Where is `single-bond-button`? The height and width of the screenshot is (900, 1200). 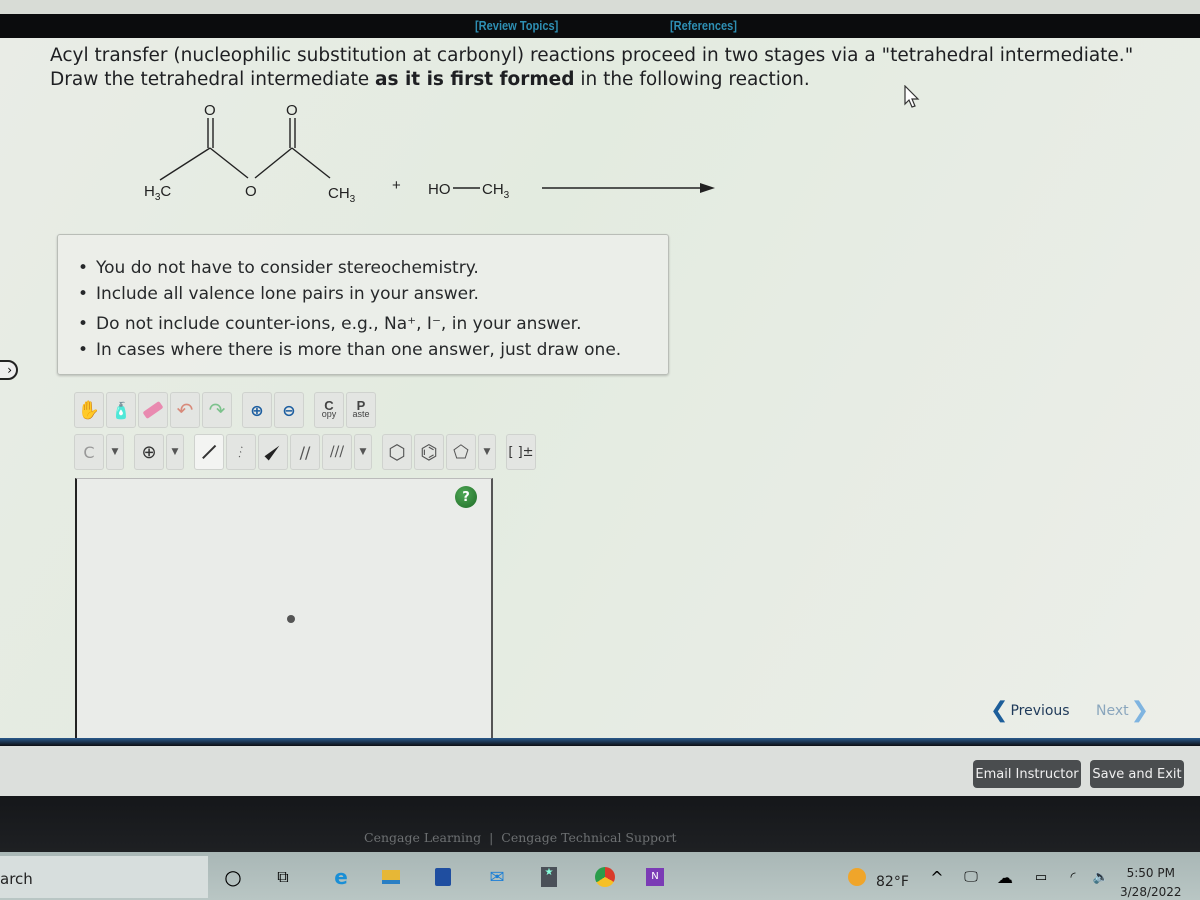
single-bond-button is located at coordinates (209, 452).